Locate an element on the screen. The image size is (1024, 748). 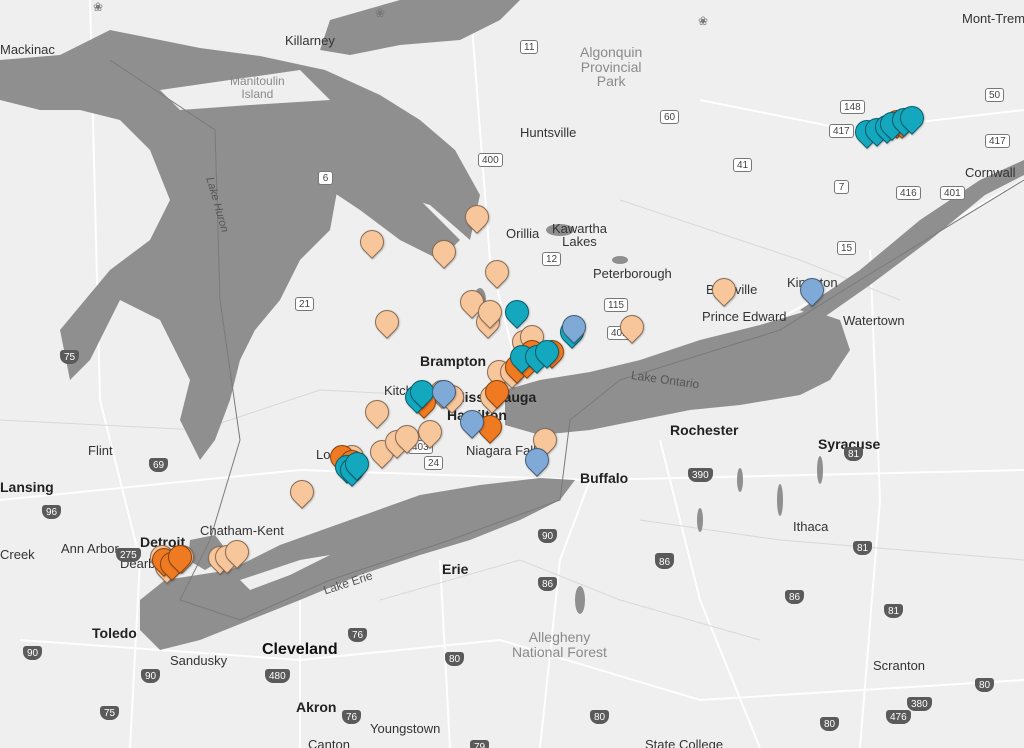
route-shield: 7 is located at coordinates (841, 187).